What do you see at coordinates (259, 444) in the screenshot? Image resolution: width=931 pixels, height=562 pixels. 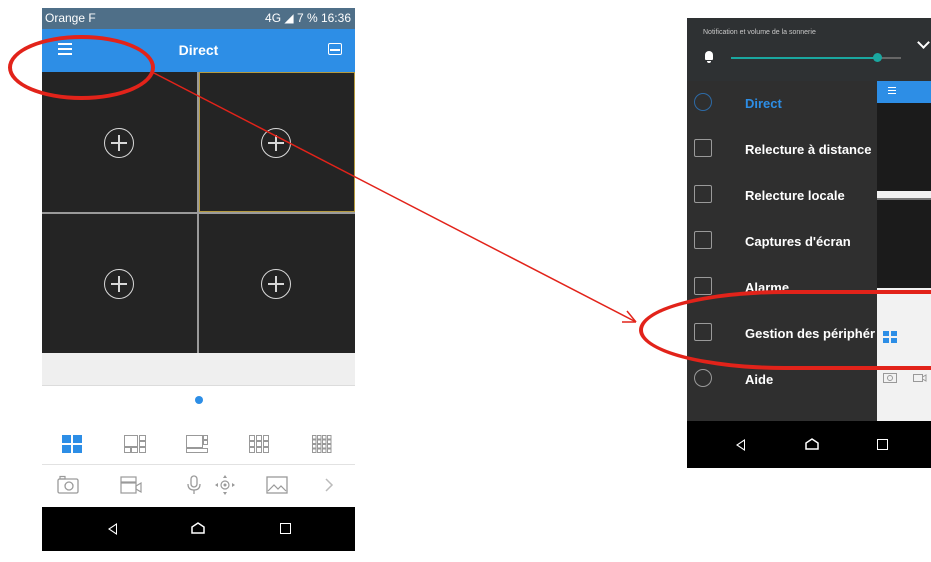 I see `layout-9-view-icon` at bounding box center [259, 444].